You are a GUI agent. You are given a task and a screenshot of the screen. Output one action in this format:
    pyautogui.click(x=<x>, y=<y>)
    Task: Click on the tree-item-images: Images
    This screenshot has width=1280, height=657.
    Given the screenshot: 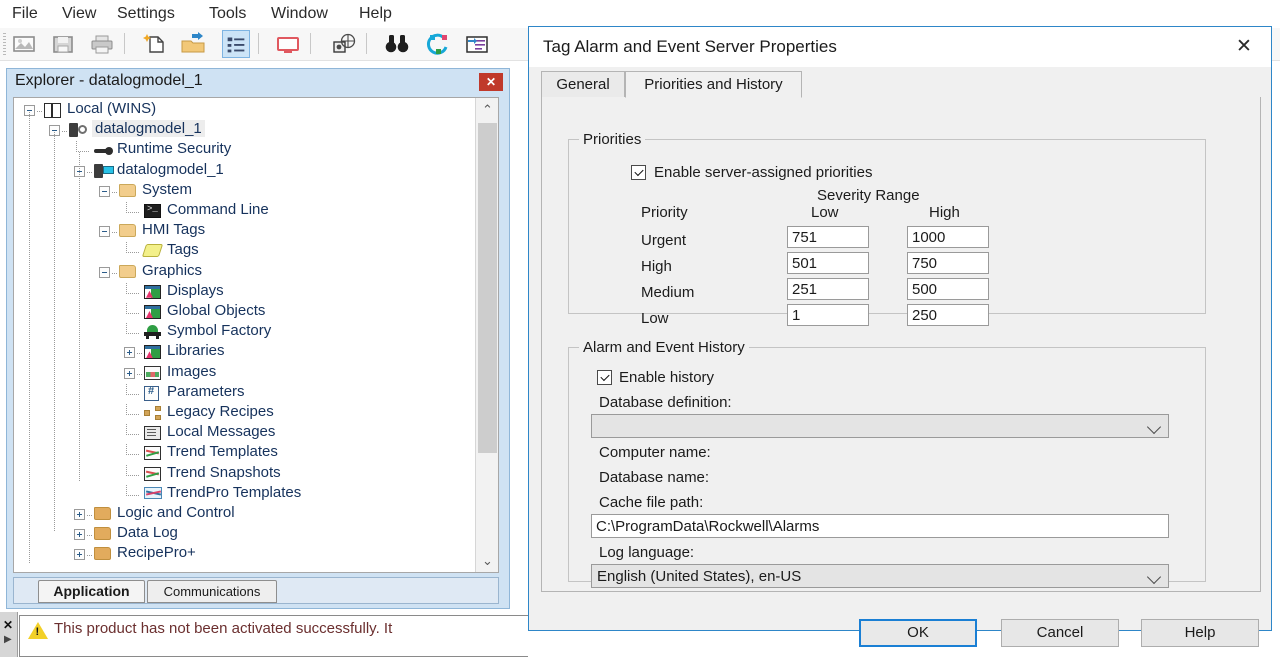 What is the action you would take?
    pyautogui.click(x=244, y=373)
    